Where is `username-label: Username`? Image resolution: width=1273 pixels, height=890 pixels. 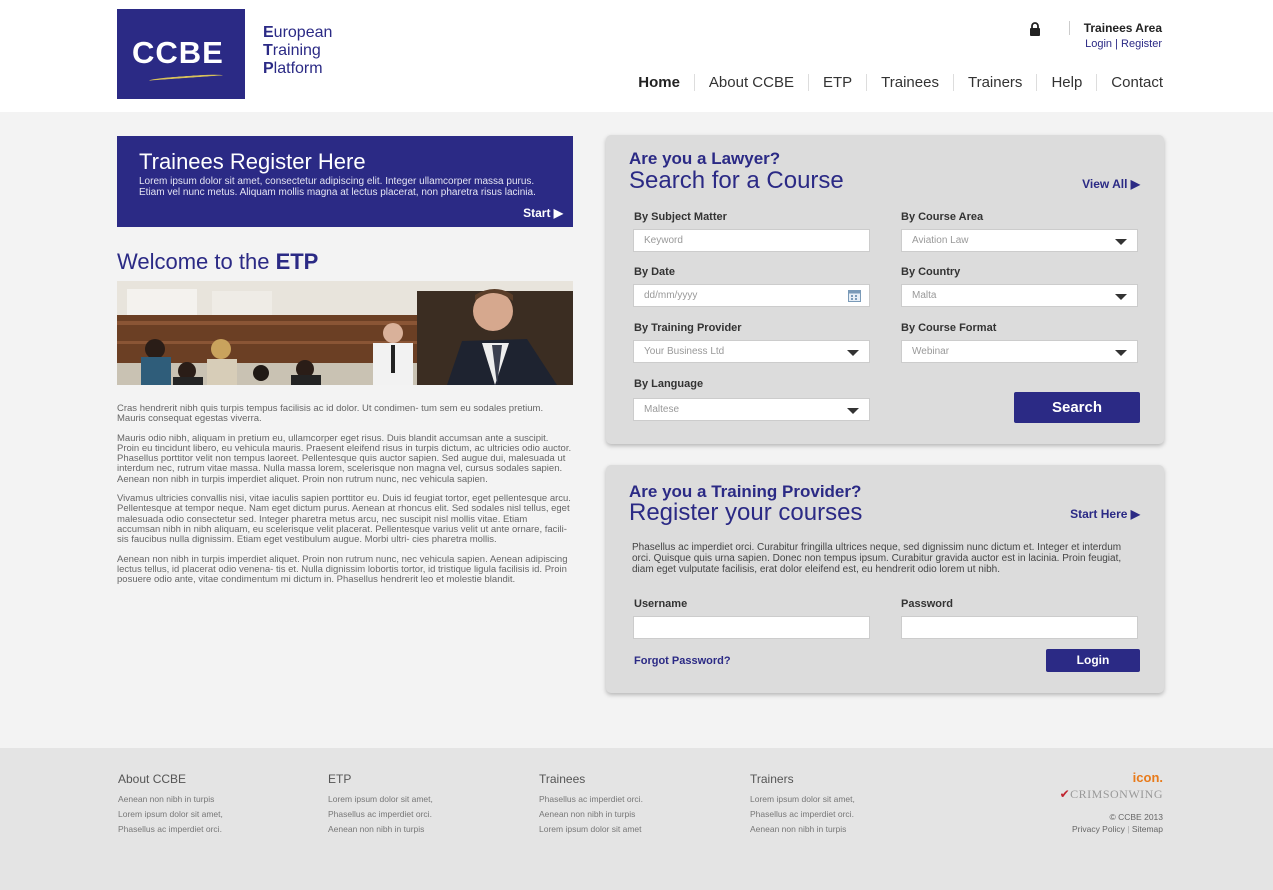 username-label: Username is located at coordinates (661, 604).